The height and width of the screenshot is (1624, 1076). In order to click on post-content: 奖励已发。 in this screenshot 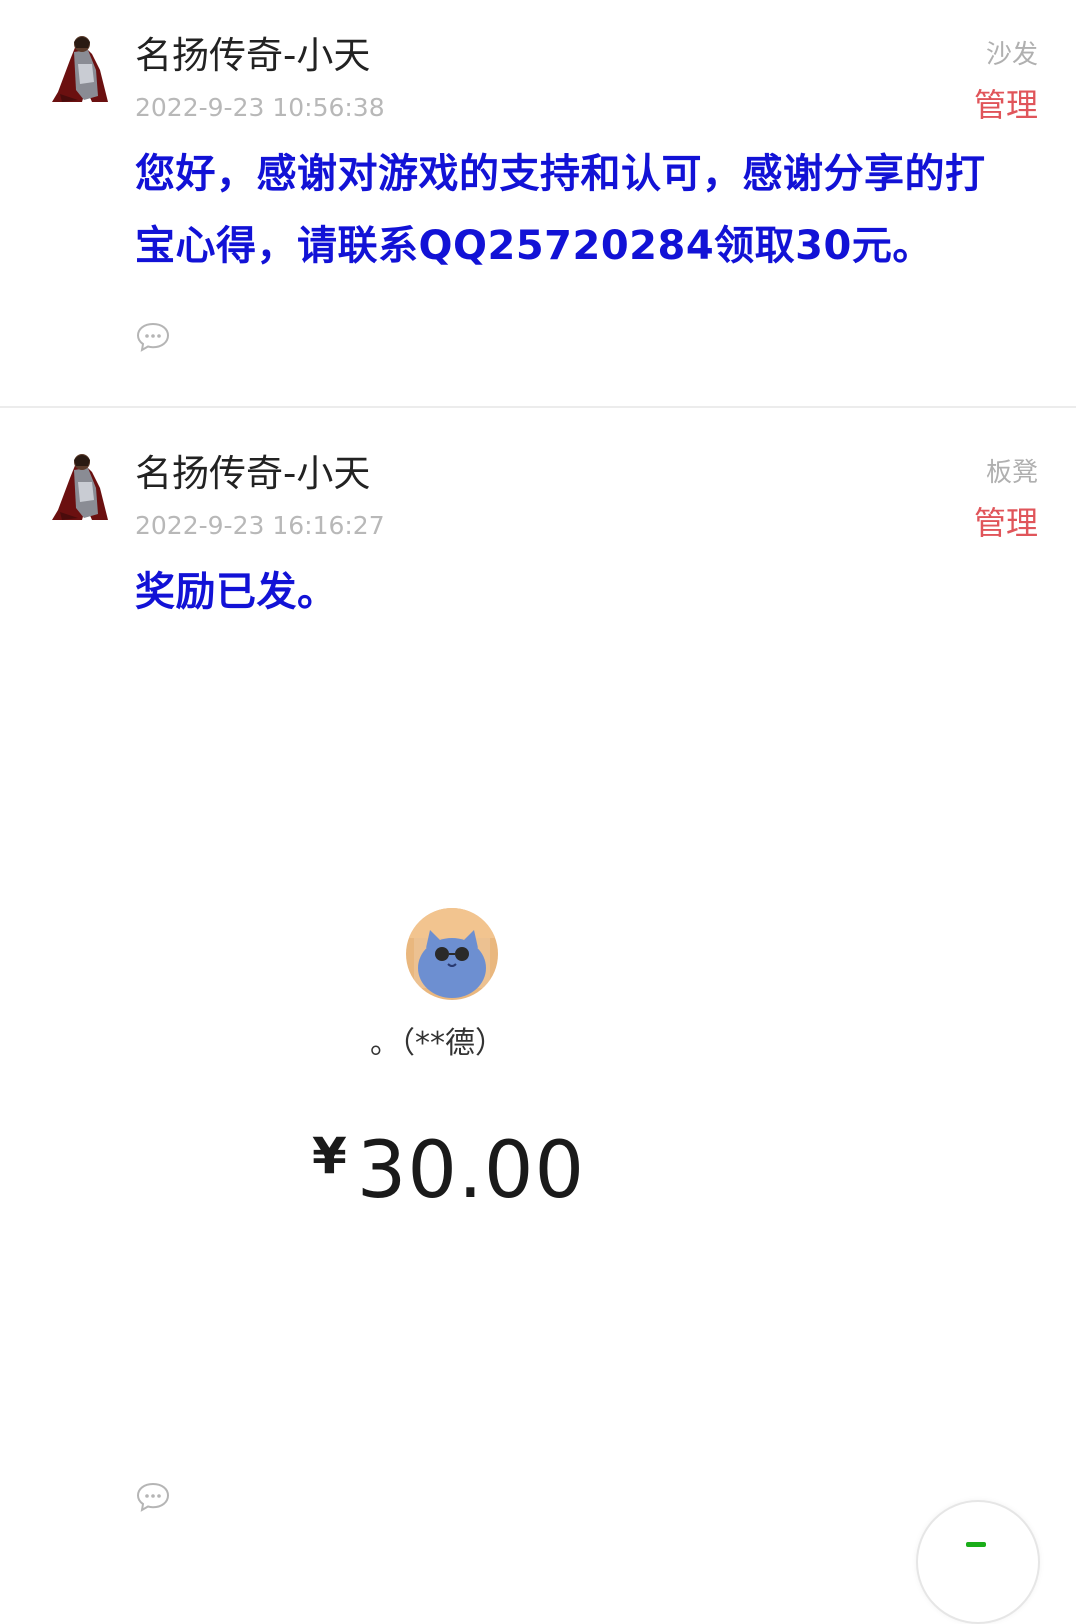, I will do `click(236, 592)`.